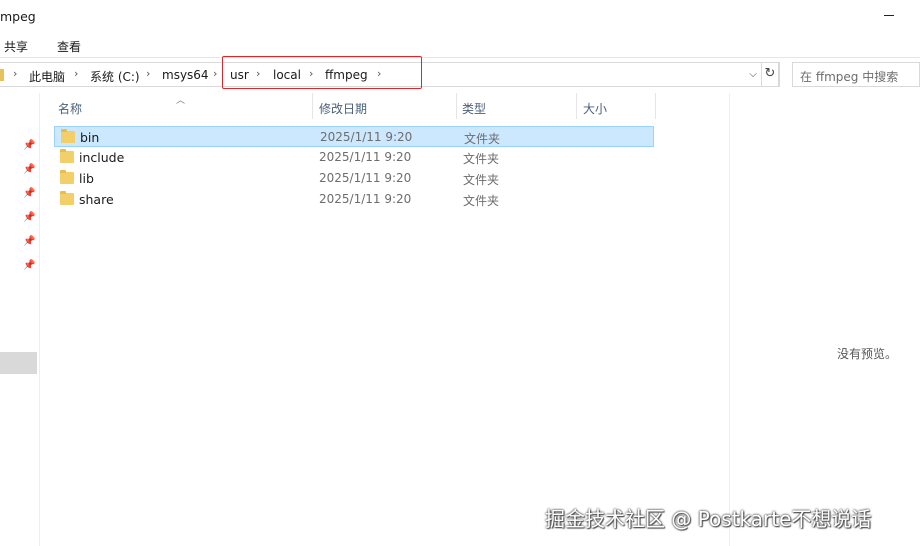 The width and height of the screenshot is (920, 546). Describe the element at coordinates (96, 199) in the screenshot. I see `file-name: share` at that location.